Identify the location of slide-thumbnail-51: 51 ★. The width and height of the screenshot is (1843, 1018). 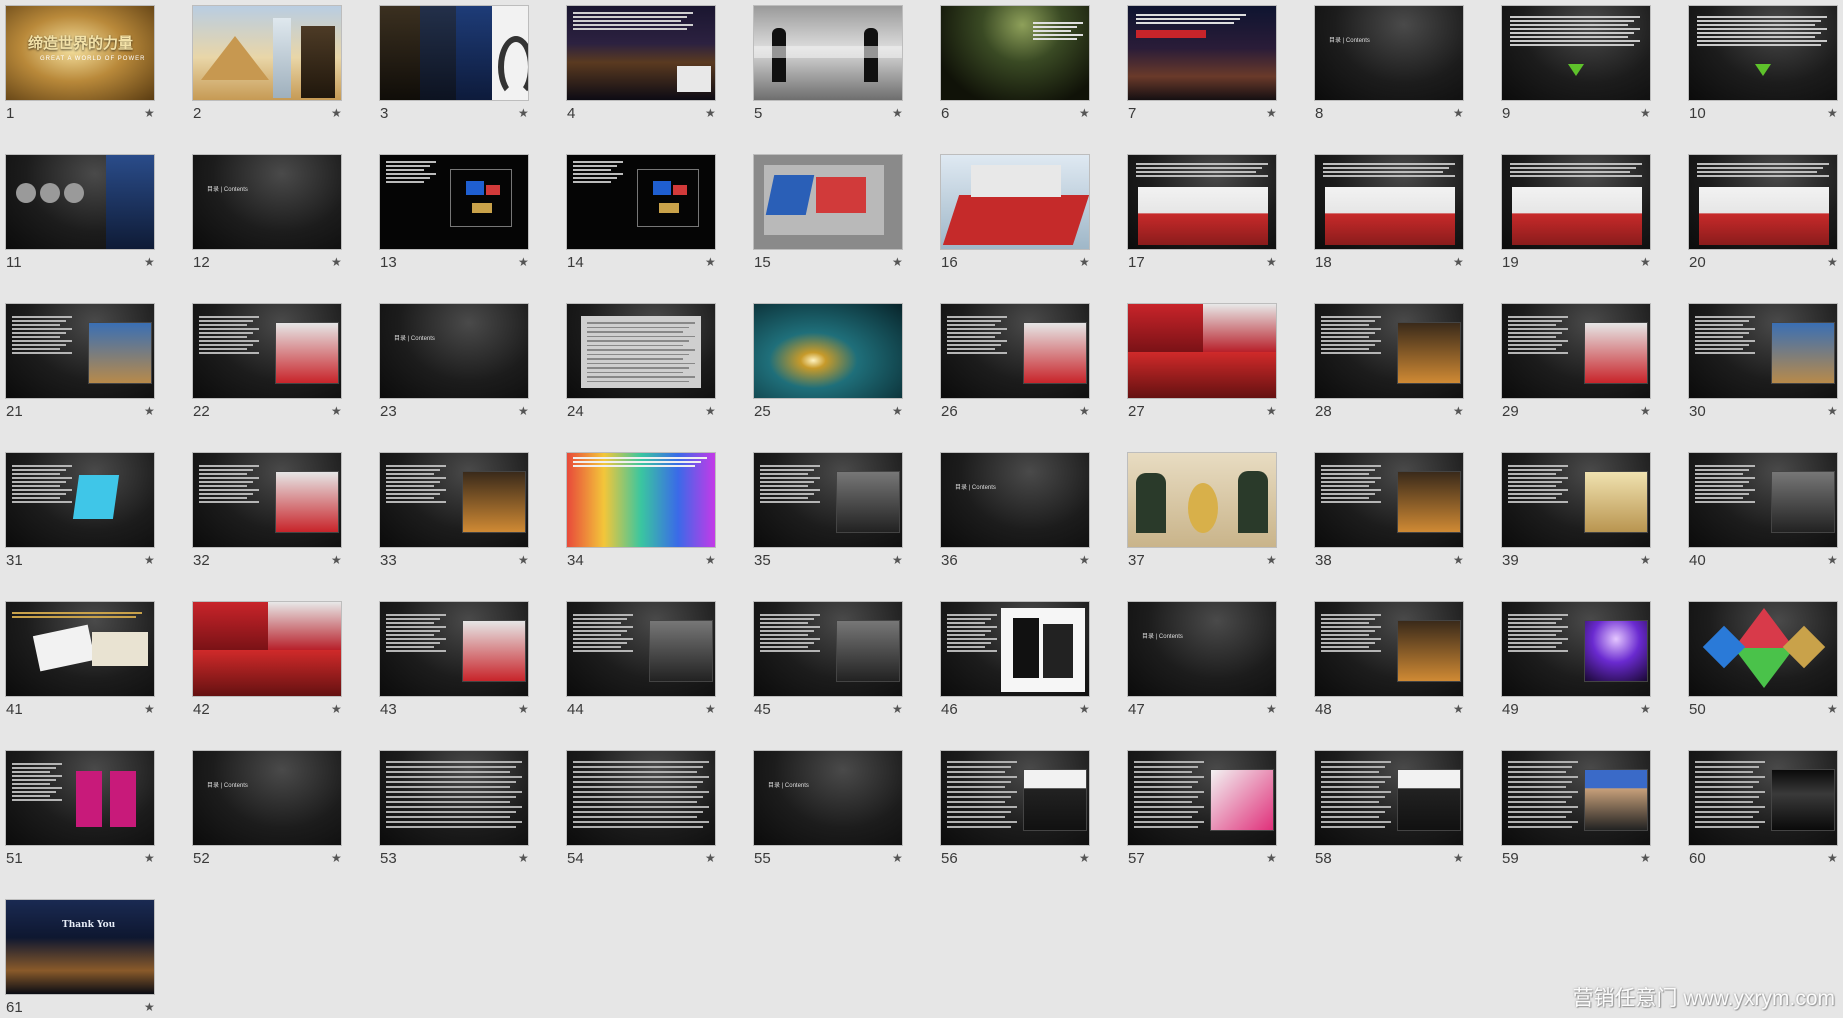
(93, 819).